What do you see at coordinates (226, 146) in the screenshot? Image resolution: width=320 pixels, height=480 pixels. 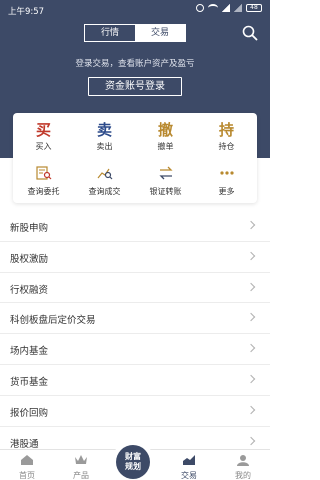 I see `positions-label: 持仓` at bounding box center [226, 146].